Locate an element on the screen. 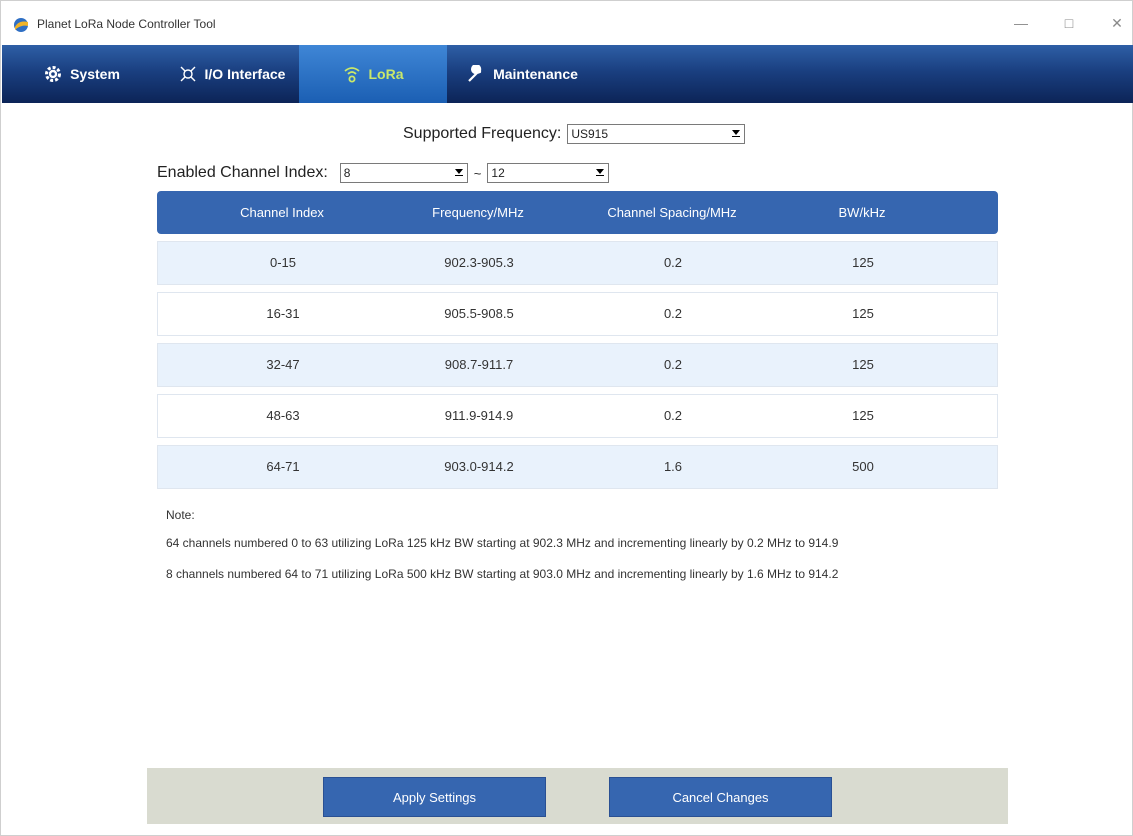  tab-system-label: System is located at coordinates (95, 74).